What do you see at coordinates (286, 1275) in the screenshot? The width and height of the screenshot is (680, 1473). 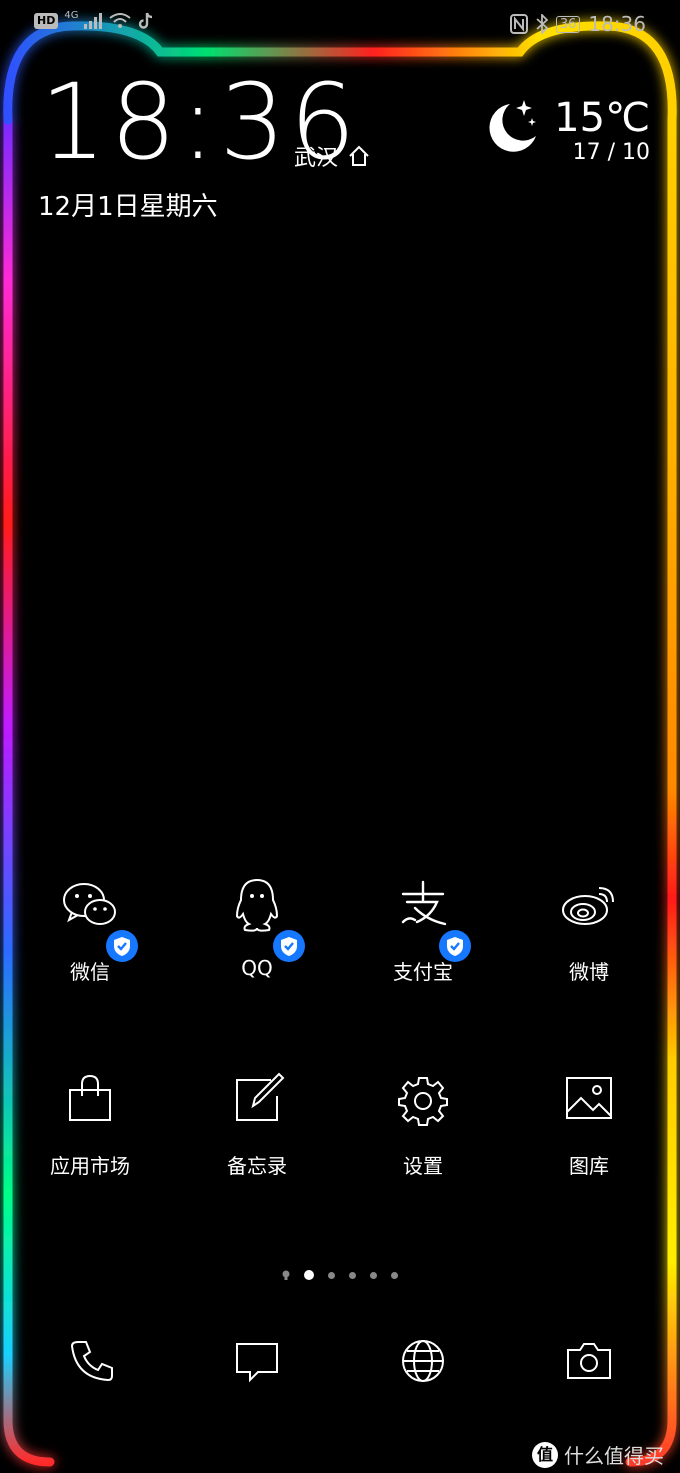 I see `lightbulb-icon` at bounding box center [286, 1275].